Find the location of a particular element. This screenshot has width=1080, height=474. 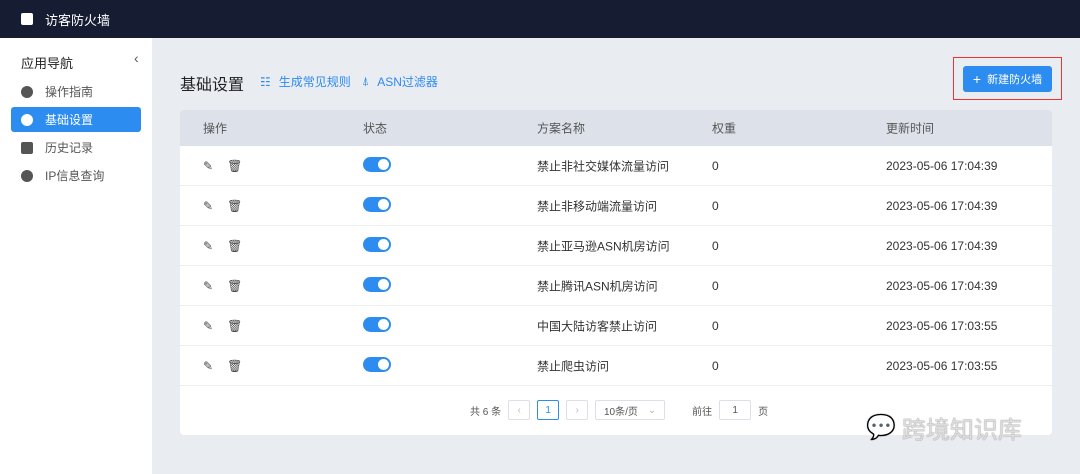

goto-suffix: 页 is located at coordinates (763, 412).